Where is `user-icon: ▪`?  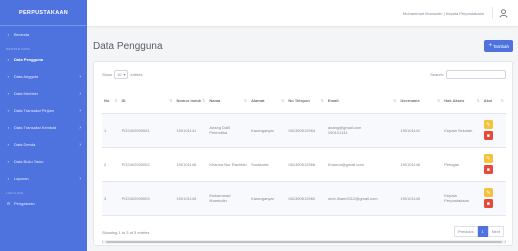 user-icon: ▪ is located at coordinates (8, 76).